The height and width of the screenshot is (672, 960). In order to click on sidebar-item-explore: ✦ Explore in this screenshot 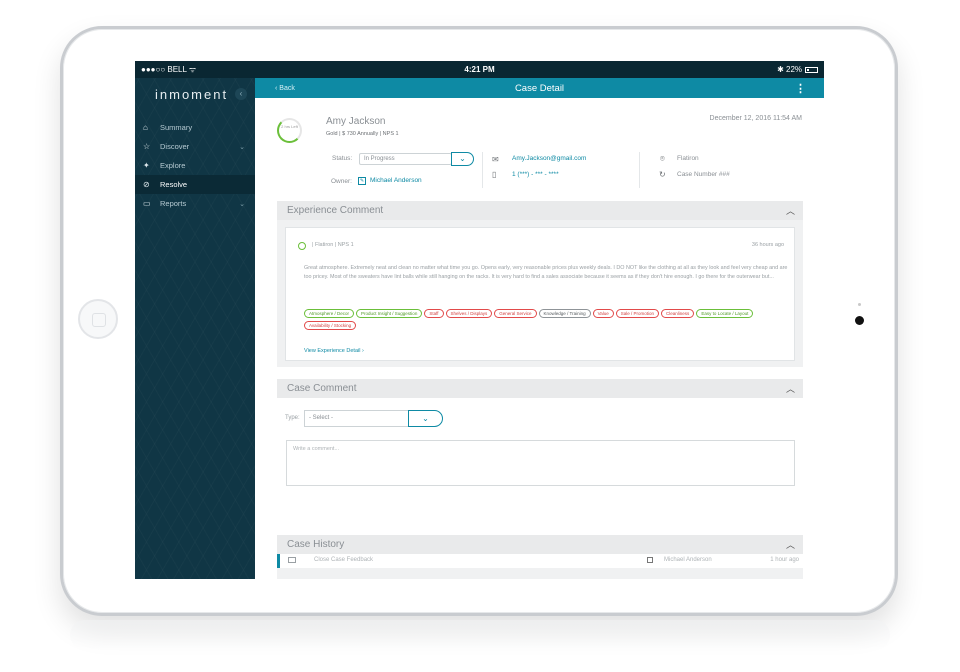, I will do `click(195, 165)`.